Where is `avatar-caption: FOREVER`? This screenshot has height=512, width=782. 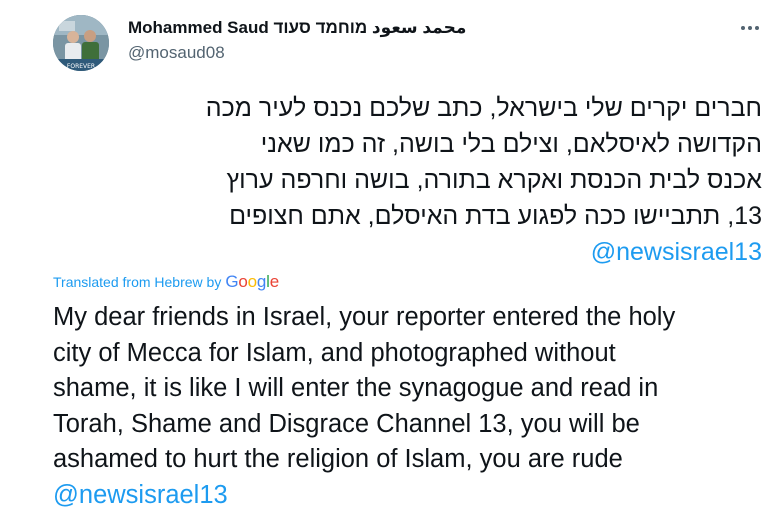 avatar-caption: FOREVER is located at coordinates (81, 66).